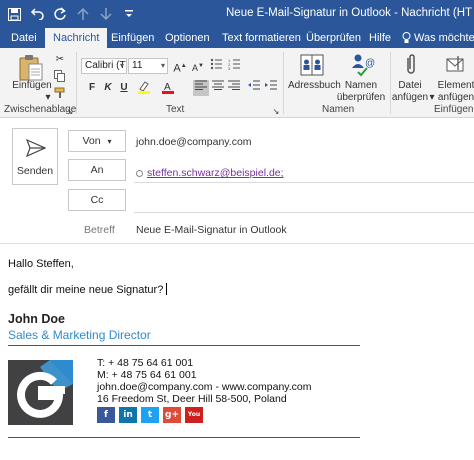 This screenshot has height=460, width=474. I want to click on signature-bottom-divider, so click(184, 437).